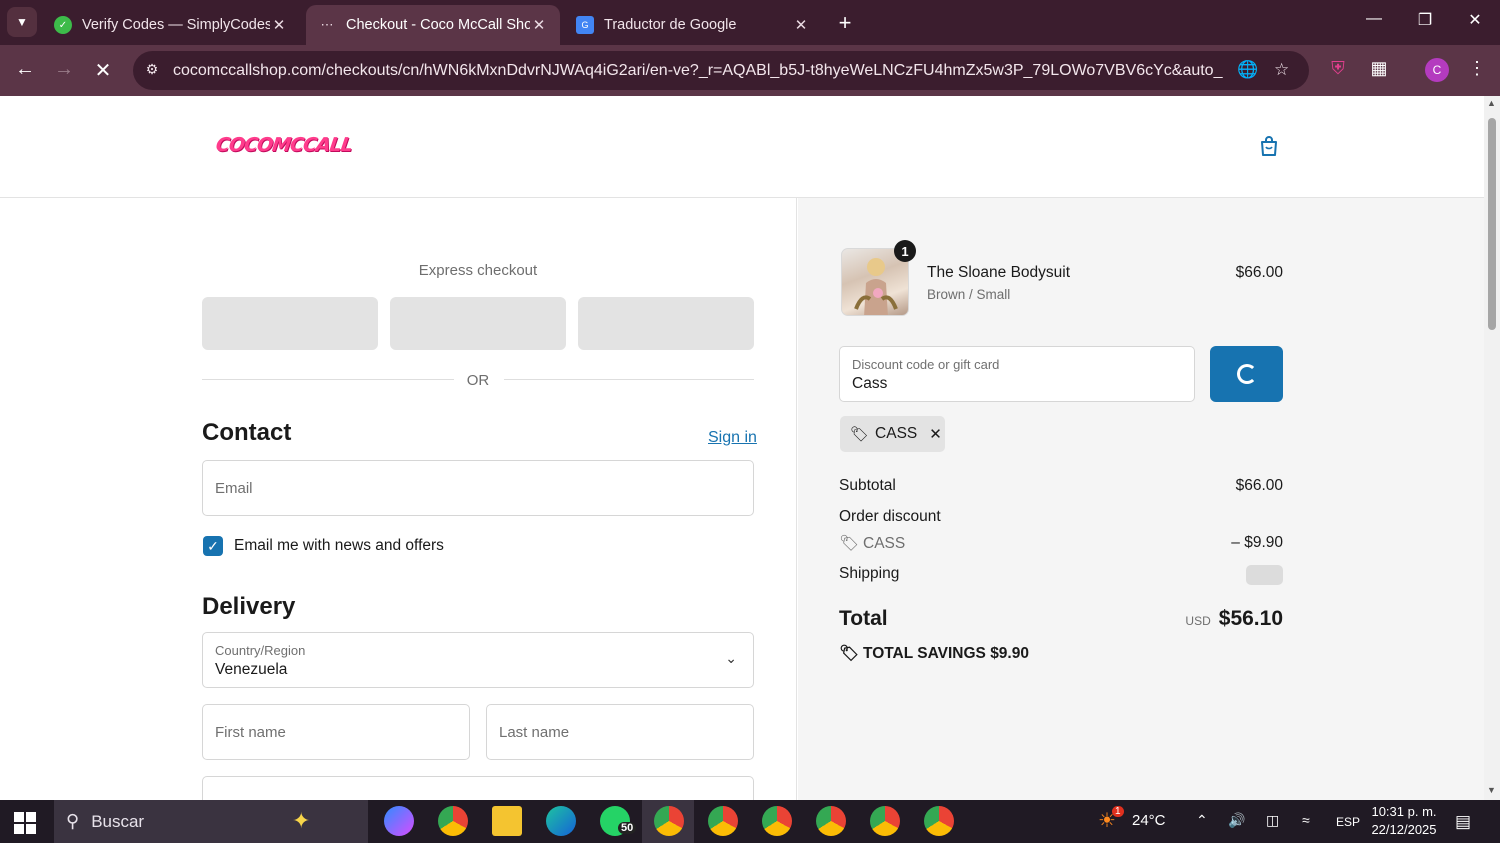  I want to click on close-window-icon: ✕, so click(1475, 20).